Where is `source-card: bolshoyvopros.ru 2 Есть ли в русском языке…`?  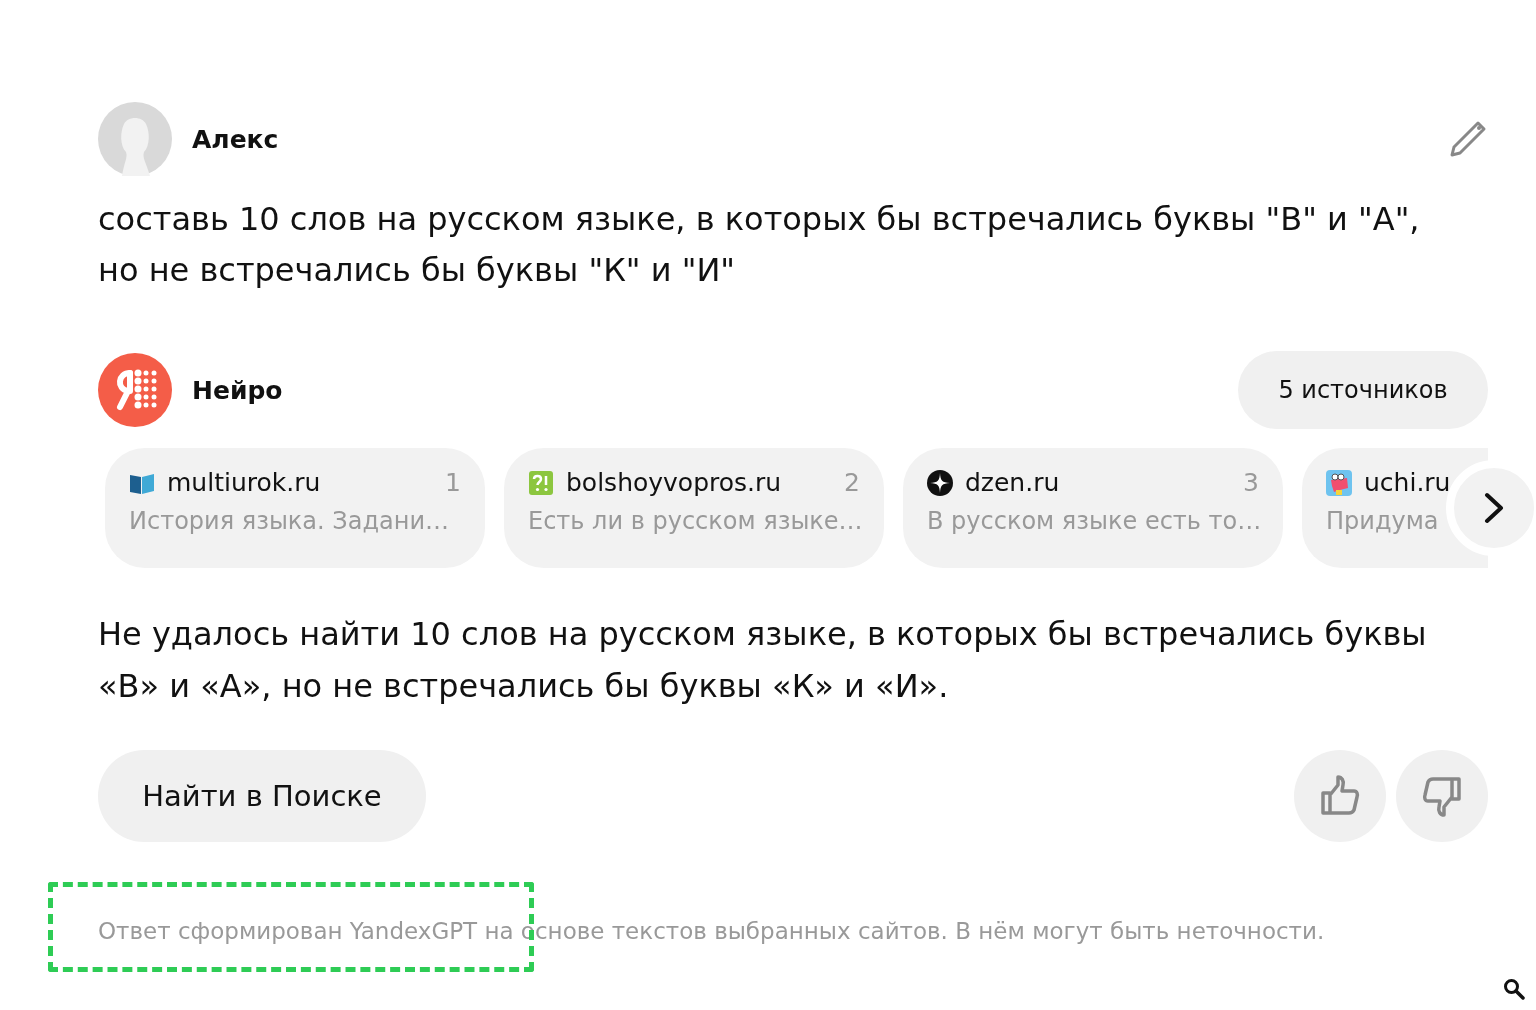 source-card: bolshoyvopros.ru 2 Есть ли в русском языке… is located at coordinates (694, 508).